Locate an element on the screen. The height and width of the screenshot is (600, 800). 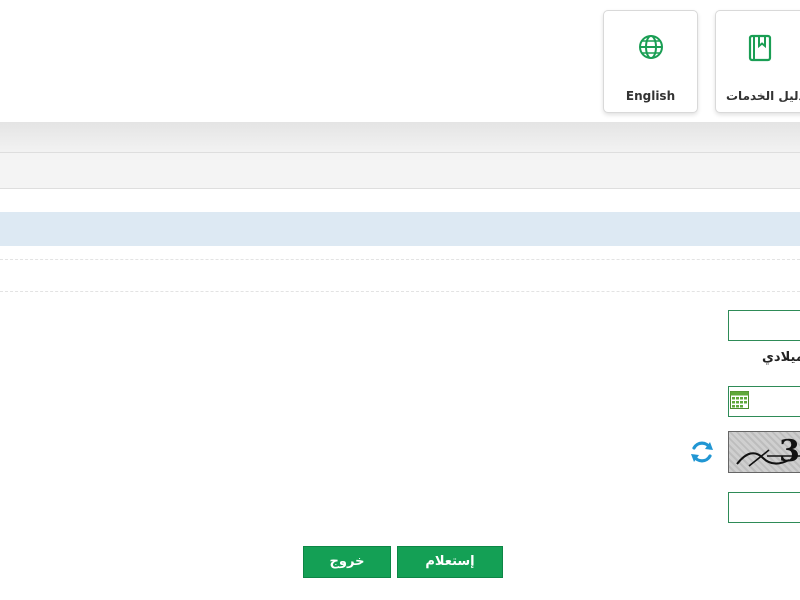
info-banner is located at coordinates (400, 229).